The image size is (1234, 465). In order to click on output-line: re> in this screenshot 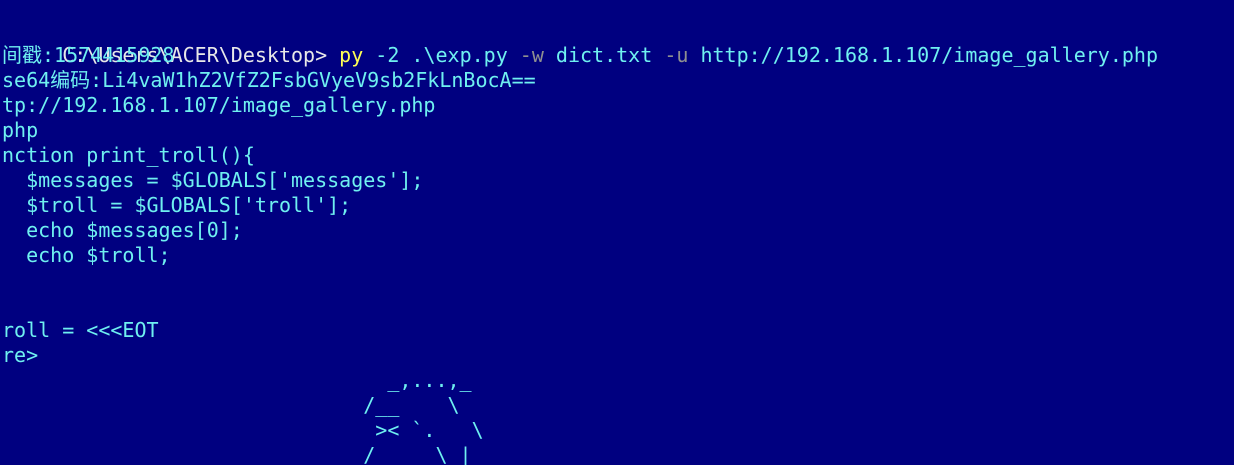, I will do `click(20, 355)`.